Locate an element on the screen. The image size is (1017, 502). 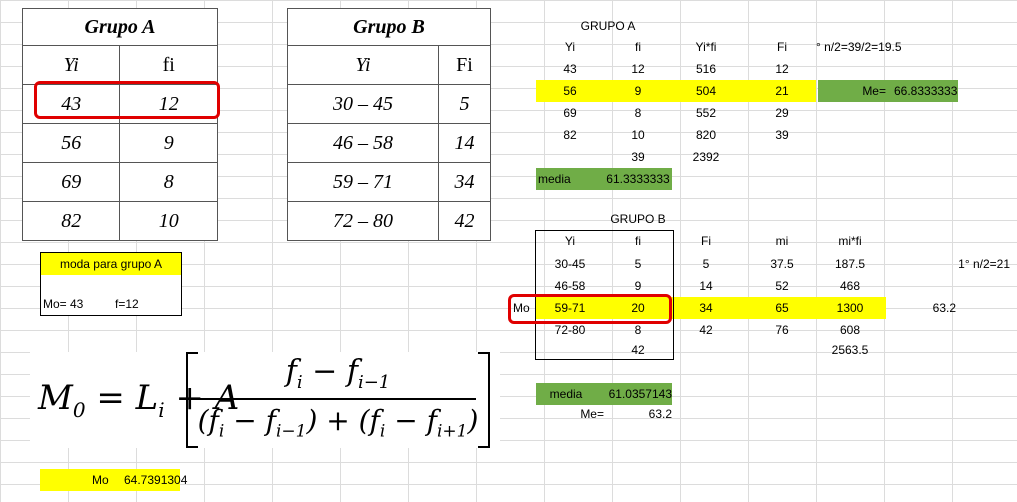
grupo-a-col-fi: fi is located at coordinates (168, 65).